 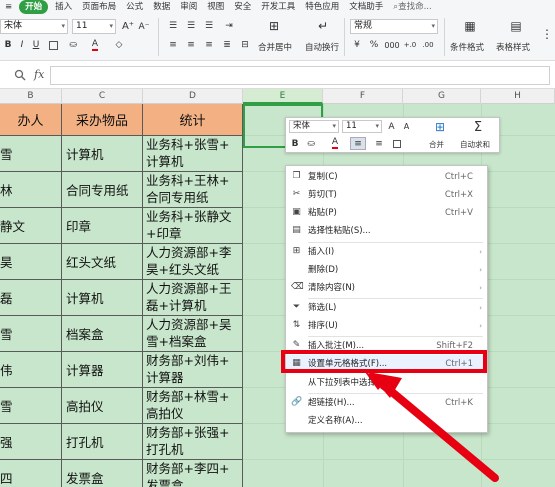 What do you see at coordinates (31, 298) in the screenshot?
I see `cell-handler: 磊` at bounding box center [31, 298].